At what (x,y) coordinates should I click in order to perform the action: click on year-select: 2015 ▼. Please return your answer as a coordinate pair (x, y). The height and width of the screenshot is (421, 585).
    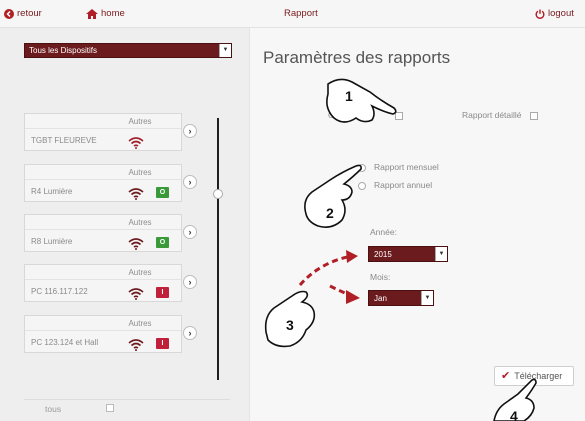
    Looking at the image, I should click on (408, 254).